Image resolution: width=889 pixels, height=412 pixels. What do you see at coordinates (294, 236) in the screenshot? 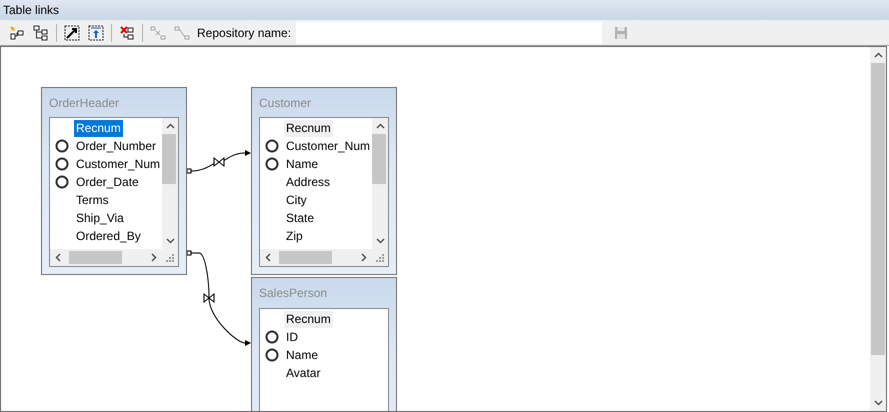
I see `field-item: Zip` at bounding box center [294, 236].